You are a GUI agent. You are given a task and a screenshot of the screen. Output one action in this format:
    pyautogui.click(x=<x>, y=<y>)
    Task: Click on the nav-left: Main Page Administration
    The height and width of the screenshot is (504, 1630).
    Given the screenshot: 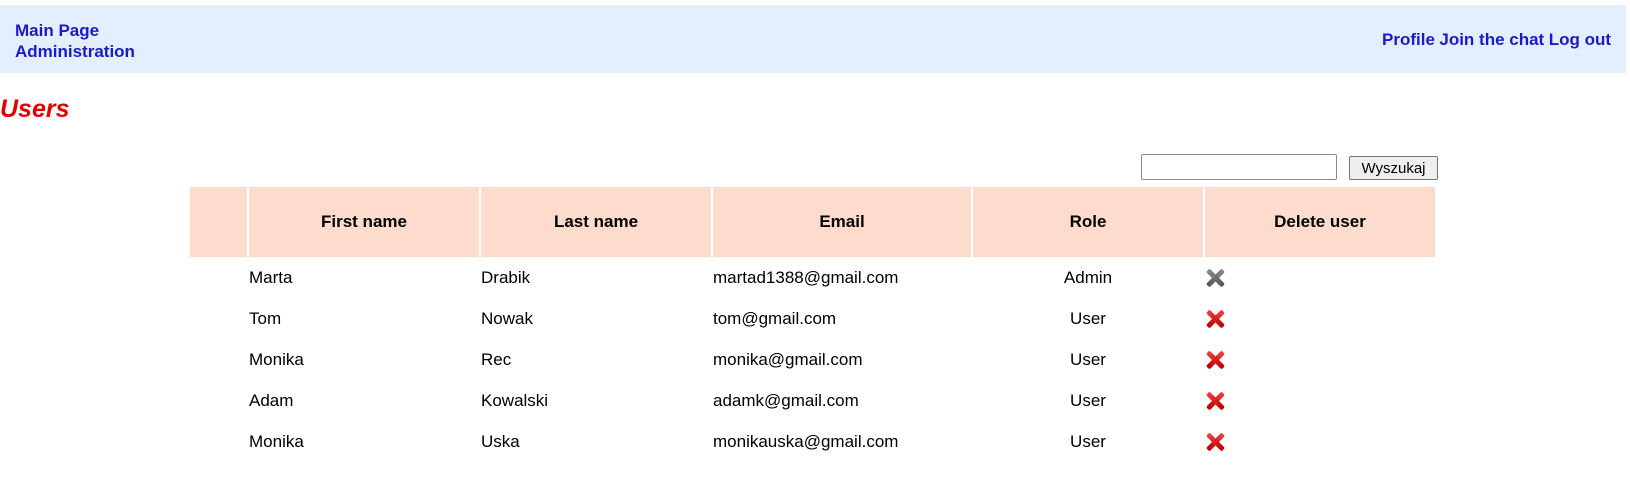 What is the action you would take?
    pyautogui.click(x=75, y=41)
    